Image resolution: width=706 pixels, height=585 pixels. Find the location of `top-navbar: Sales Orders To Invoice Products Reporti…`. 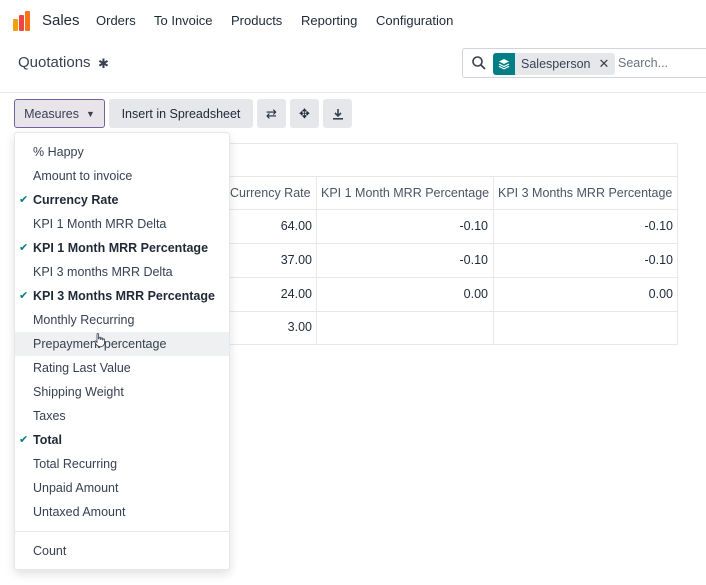

top-navbar: Sales Orders To Invoice Products Reporti… is located at coordinates (353, 20).